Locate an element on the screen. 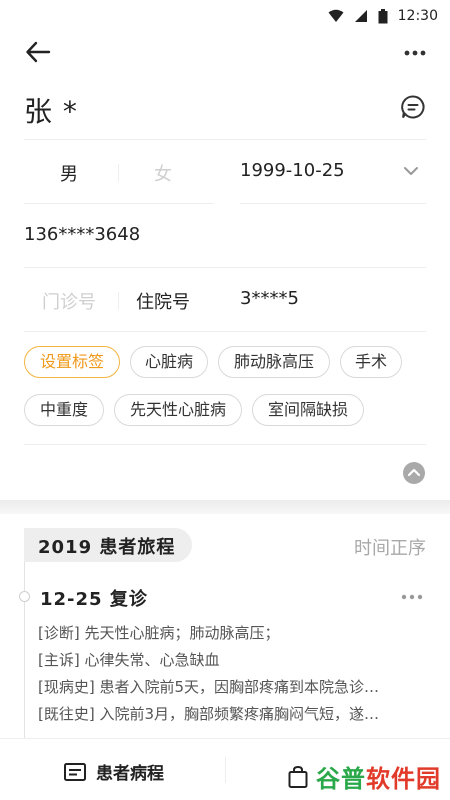 Image resolution: width=450 pixels, height=800 pixels. visit-diagnosis: [诊断] 先天性心脏病；肺动脉高压； is located at coordinates (159, 633).